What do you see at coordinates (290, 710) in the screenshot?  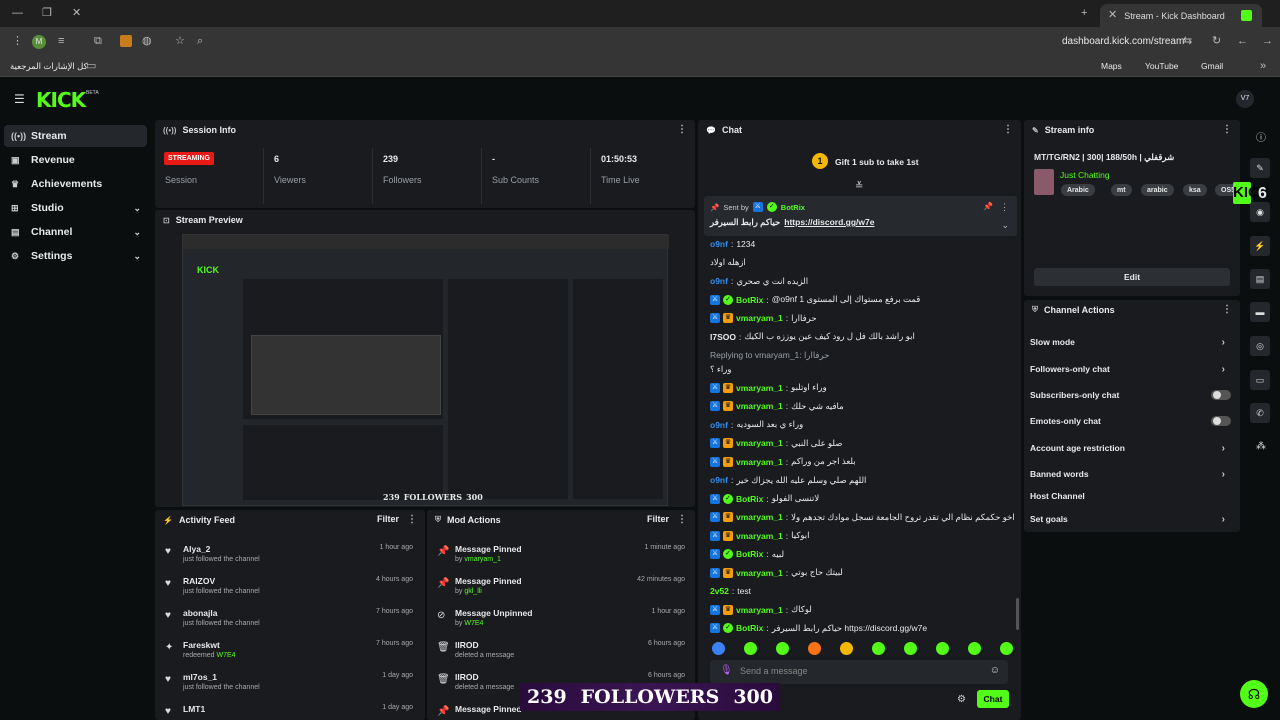 I see `activity-item: ♥ LMT1 1 day ago` at bounding box center [290, 710].